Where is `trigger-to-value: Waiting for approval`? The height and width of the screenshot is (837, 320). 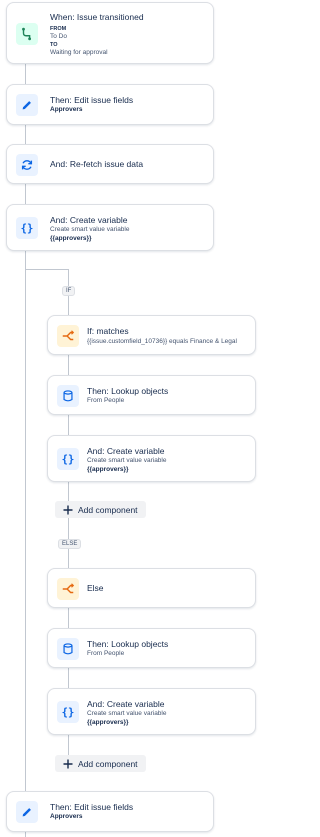
trigger-to-value: Waiting for approval is located at coordinates (79, 52).